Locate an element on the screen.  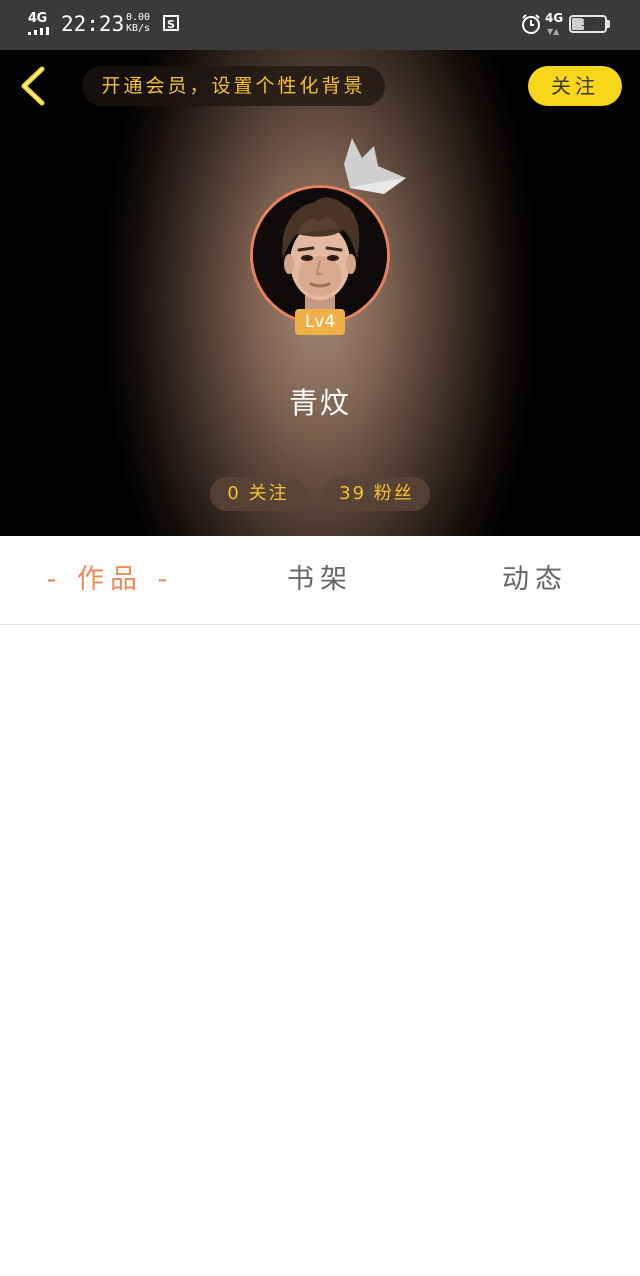
level-badge: Lv4 is located at coordinates (320, 322).